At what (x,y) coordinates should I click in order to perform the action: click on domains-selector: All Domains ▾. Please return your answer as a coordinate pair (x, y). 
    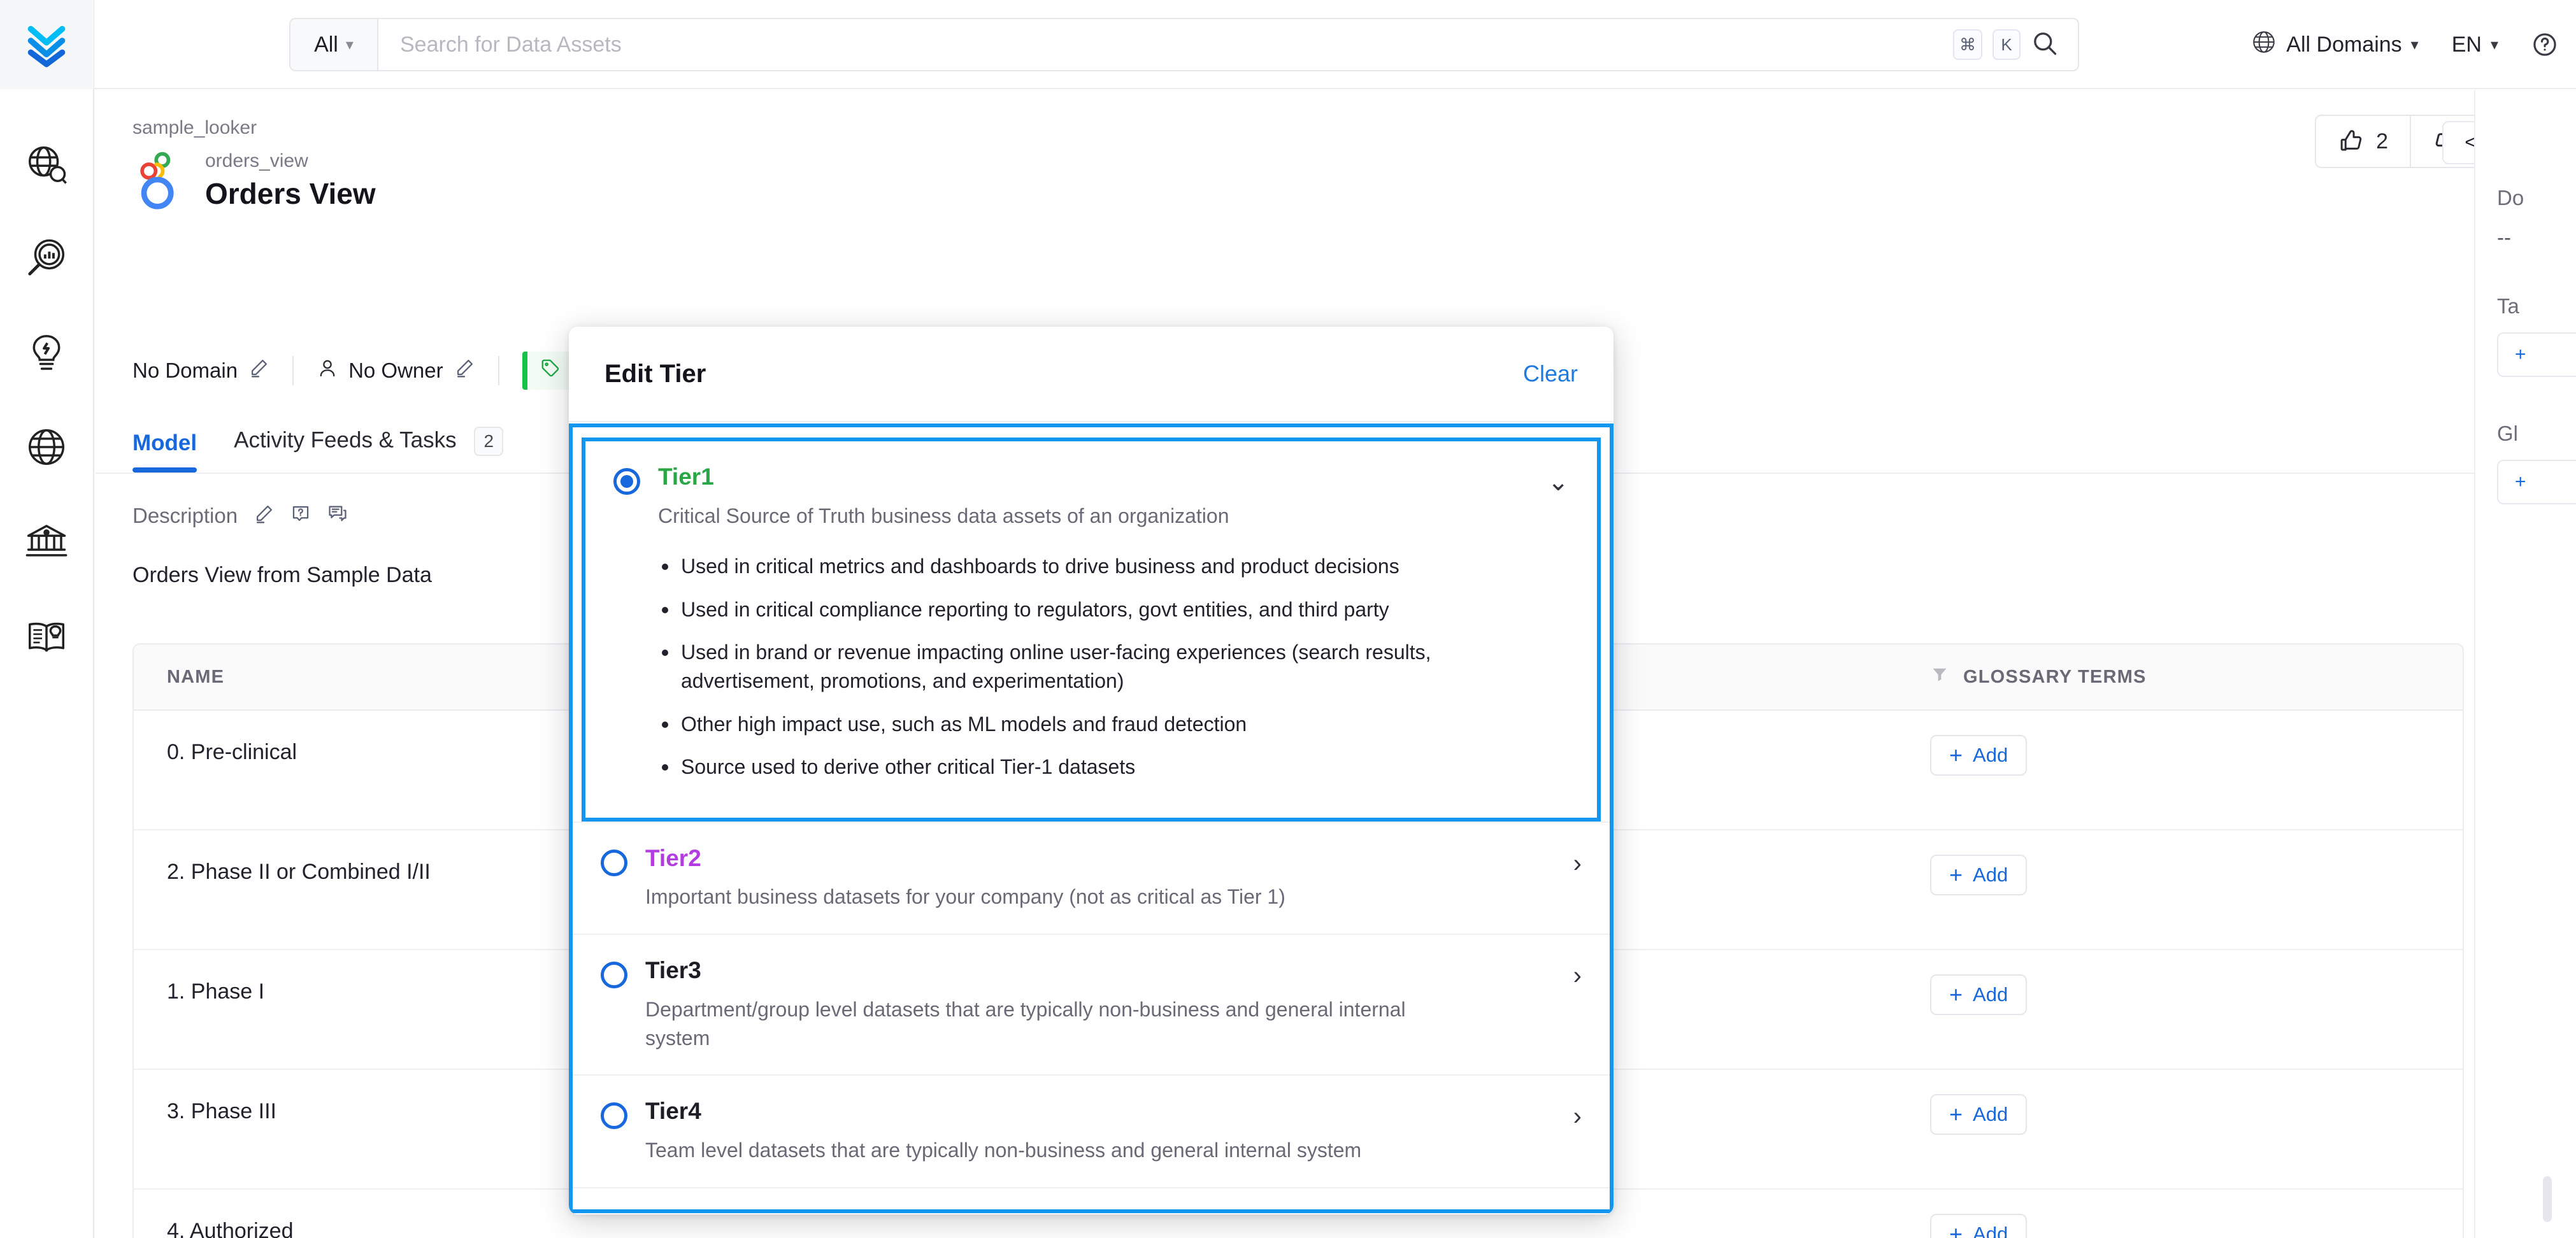
    Looking at the image, I should click on (2334, 45).